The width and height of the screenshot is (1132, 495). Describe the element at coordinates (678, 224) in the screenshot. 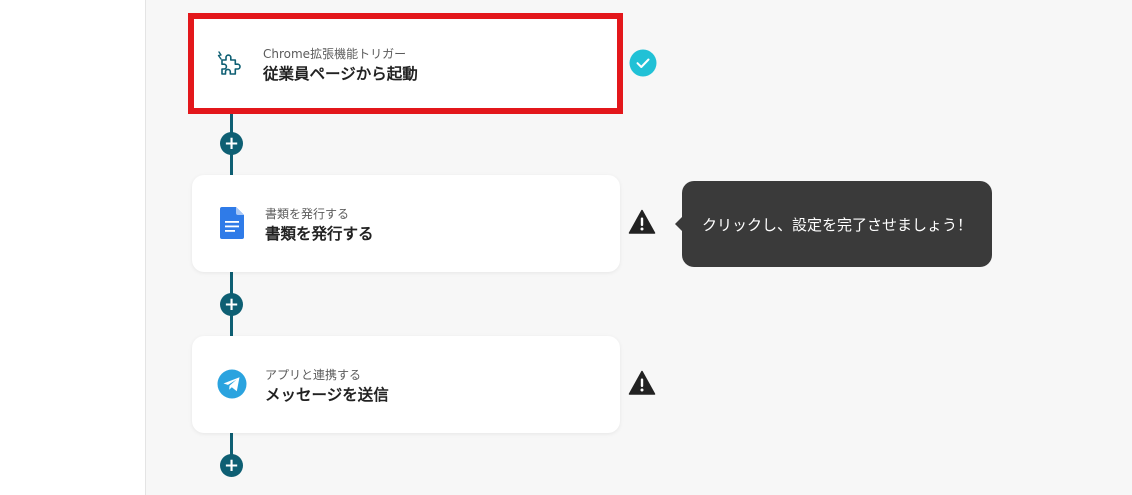

I see `tooltip-arrow` at that location.